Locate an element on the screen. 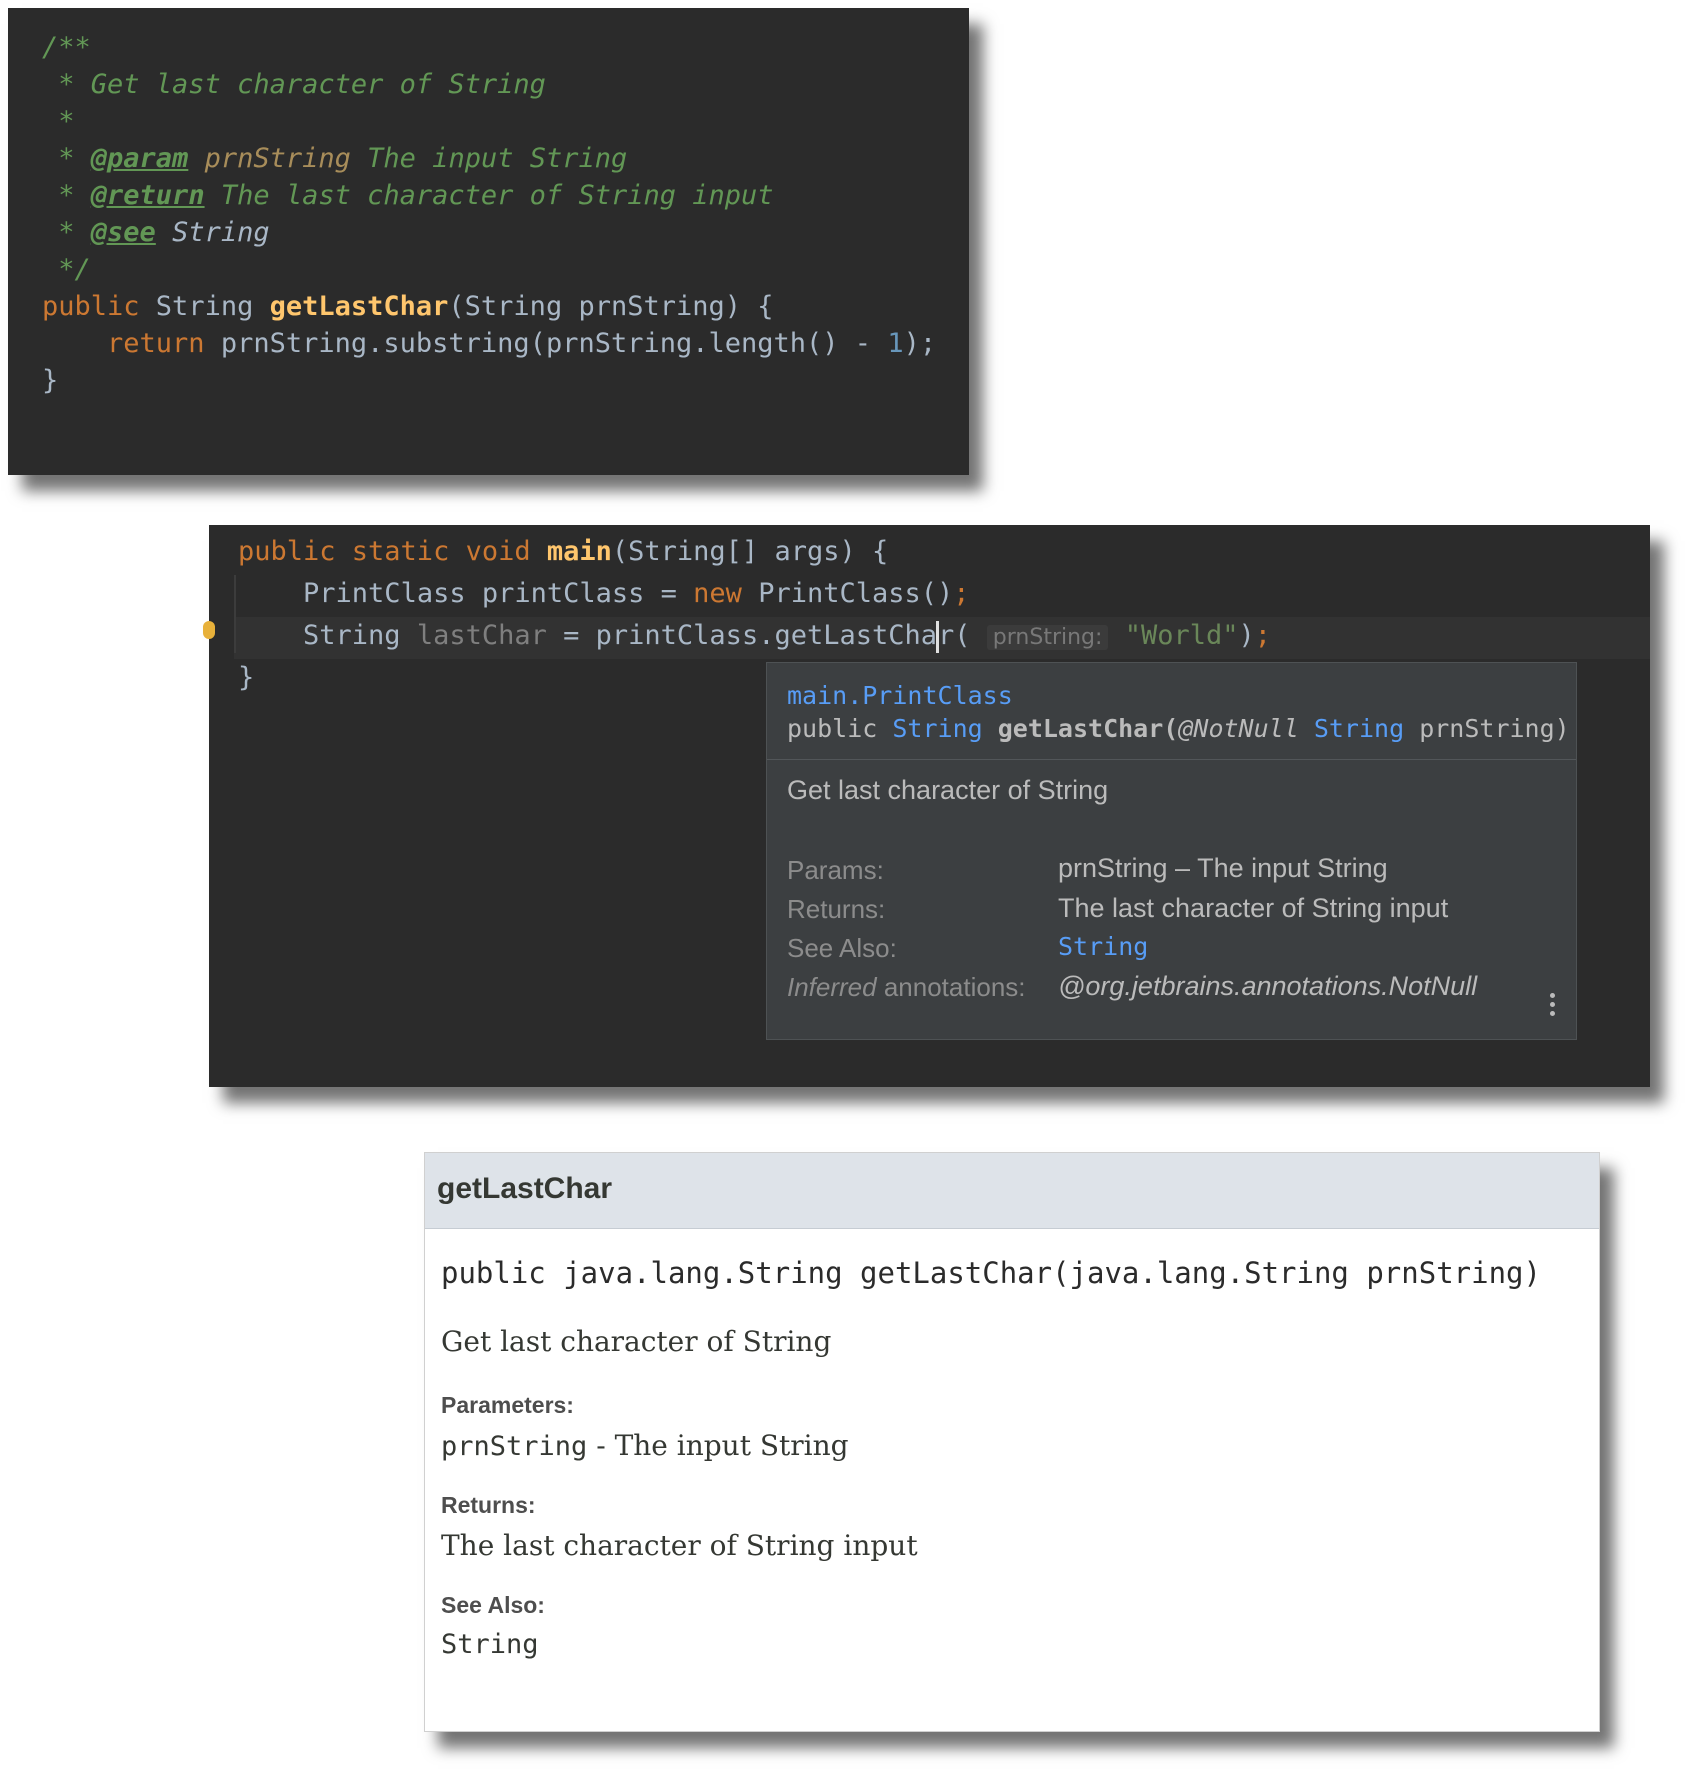  sig-param-type-link: String is located at coordinates (1359, 728).